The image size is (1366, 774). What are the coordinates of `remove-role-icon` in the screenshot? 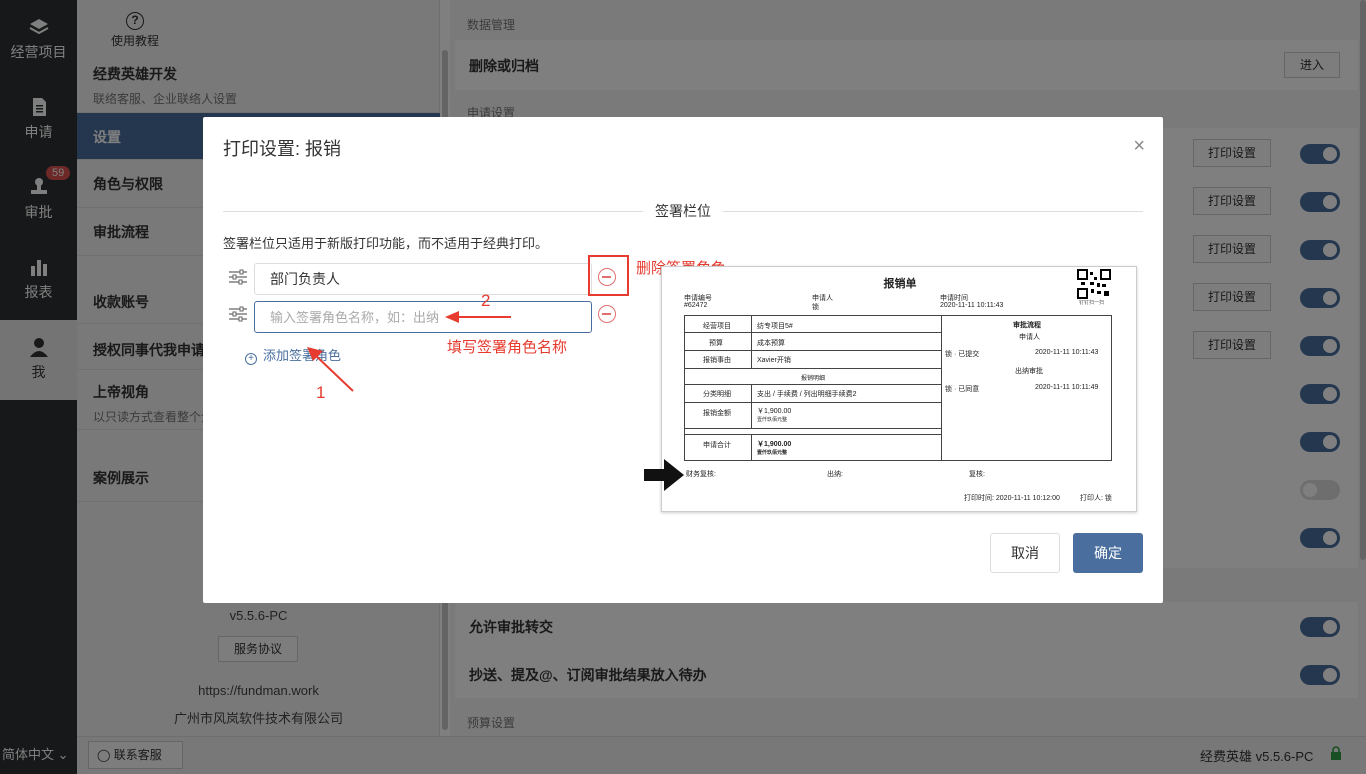 It's located at (607, 314).